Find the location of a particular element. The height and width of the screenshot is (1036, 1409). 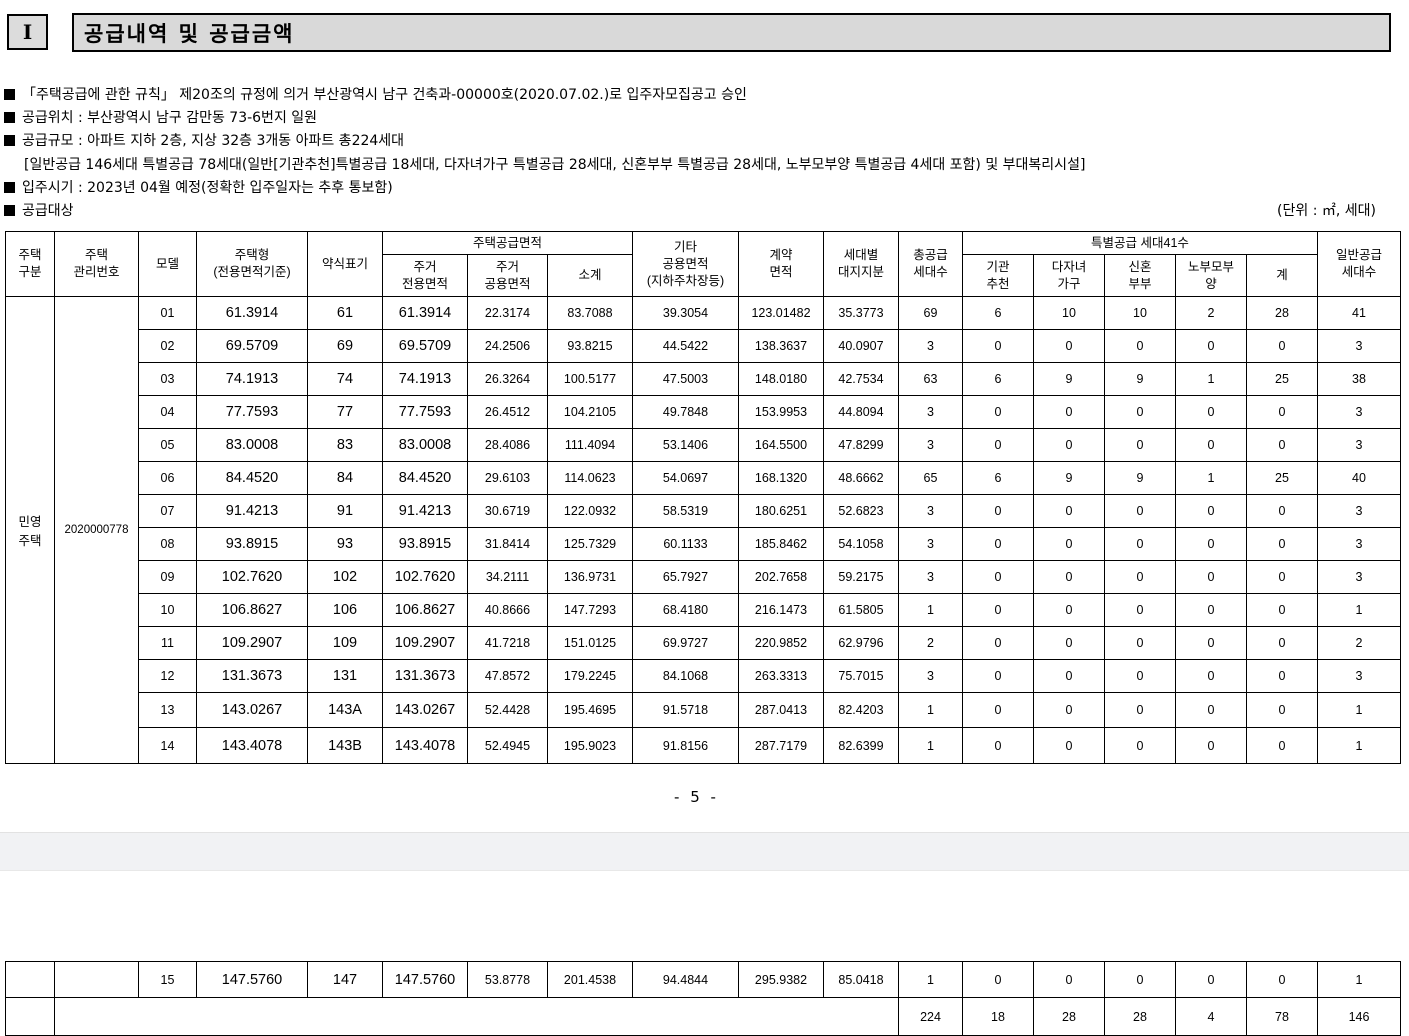

cell-general: 41 is located at coordinates (1359, 313).